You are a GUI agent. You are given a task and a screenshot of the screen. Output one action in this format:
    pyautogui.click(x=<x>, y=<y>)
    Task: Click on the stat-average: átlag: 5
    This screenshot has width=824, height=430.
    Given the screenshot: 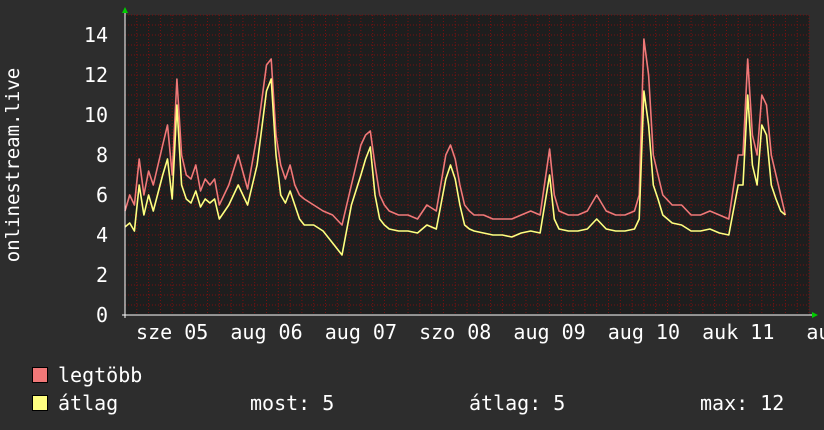 What is the action you would take?
    pyautogui.click(x=517, y=403)
    